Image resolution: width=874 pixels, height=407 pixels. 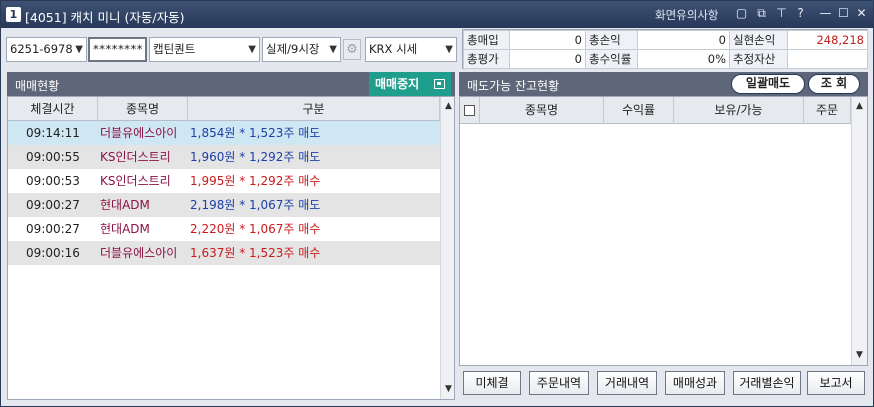 What do you see at coordinates (639, 110) in the screenshot?
I see `col-return-rate: 수익률` at bounding box center [639, 110].